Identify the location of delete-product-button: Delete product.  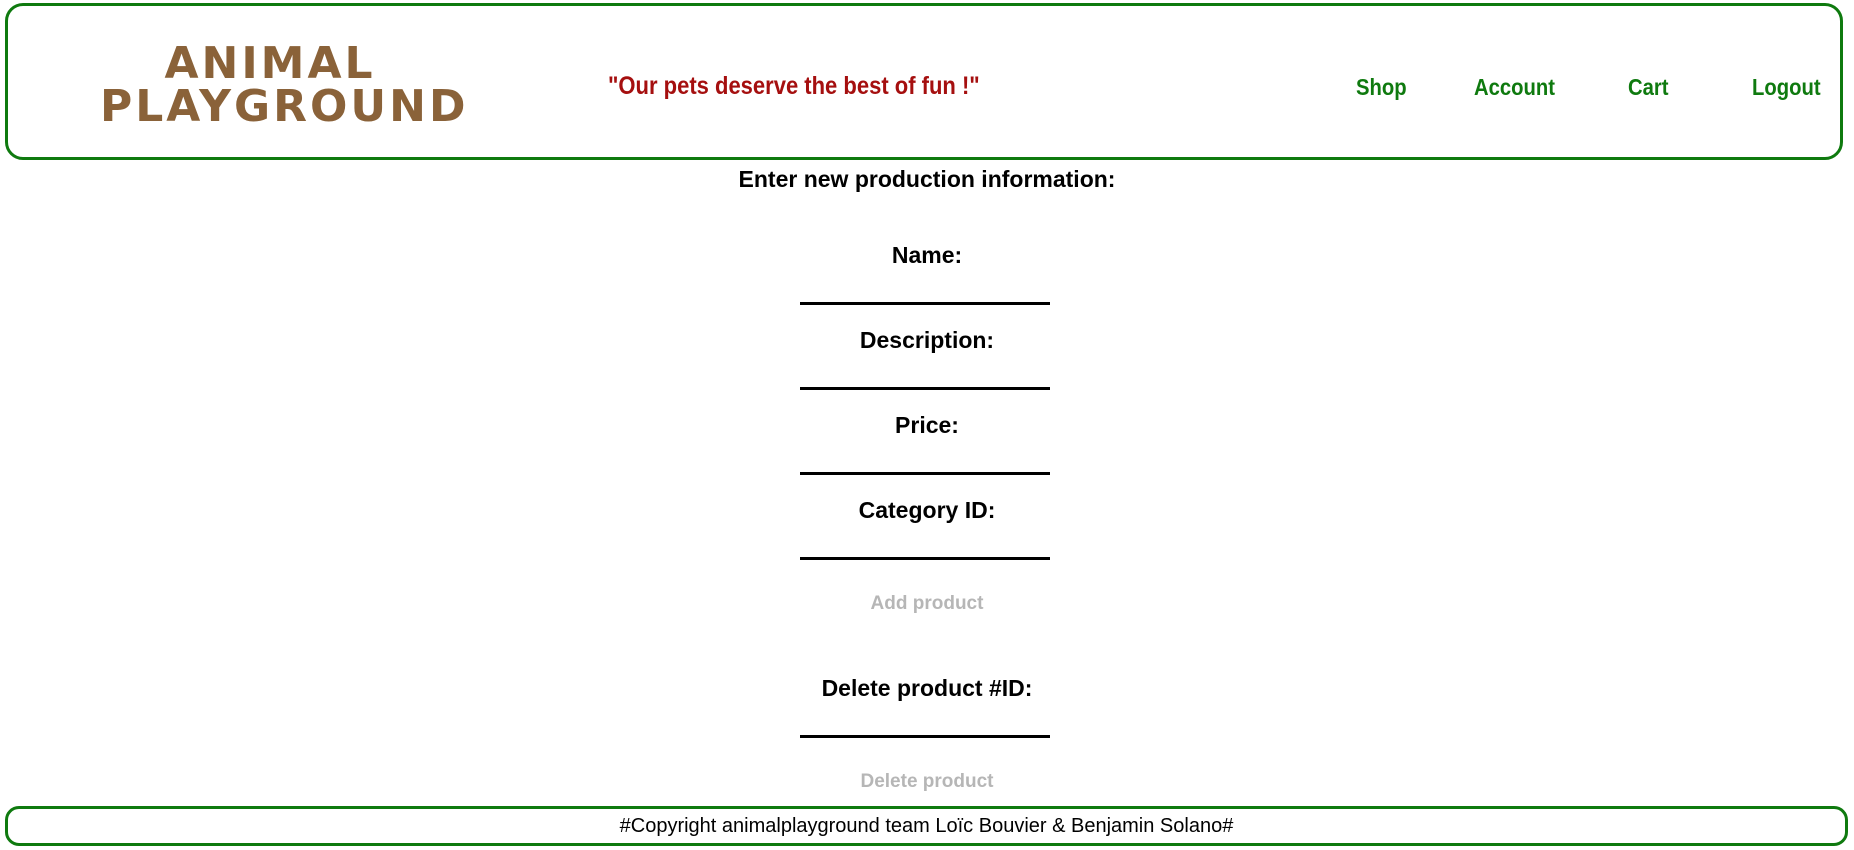
(927, 782).